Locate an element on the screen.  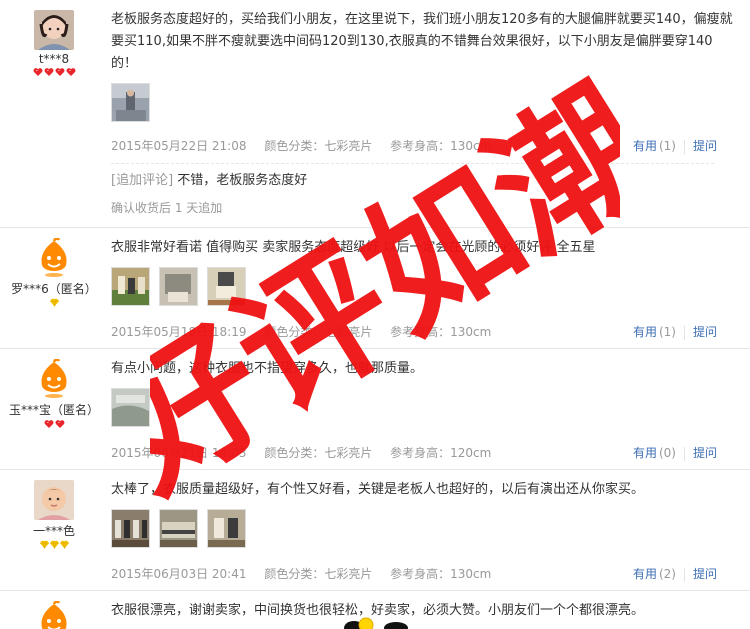
appended-review: [追加评论] 不错，老板服务态度好 确认收货后 1 天追加 is located at coordinates (412, 189).